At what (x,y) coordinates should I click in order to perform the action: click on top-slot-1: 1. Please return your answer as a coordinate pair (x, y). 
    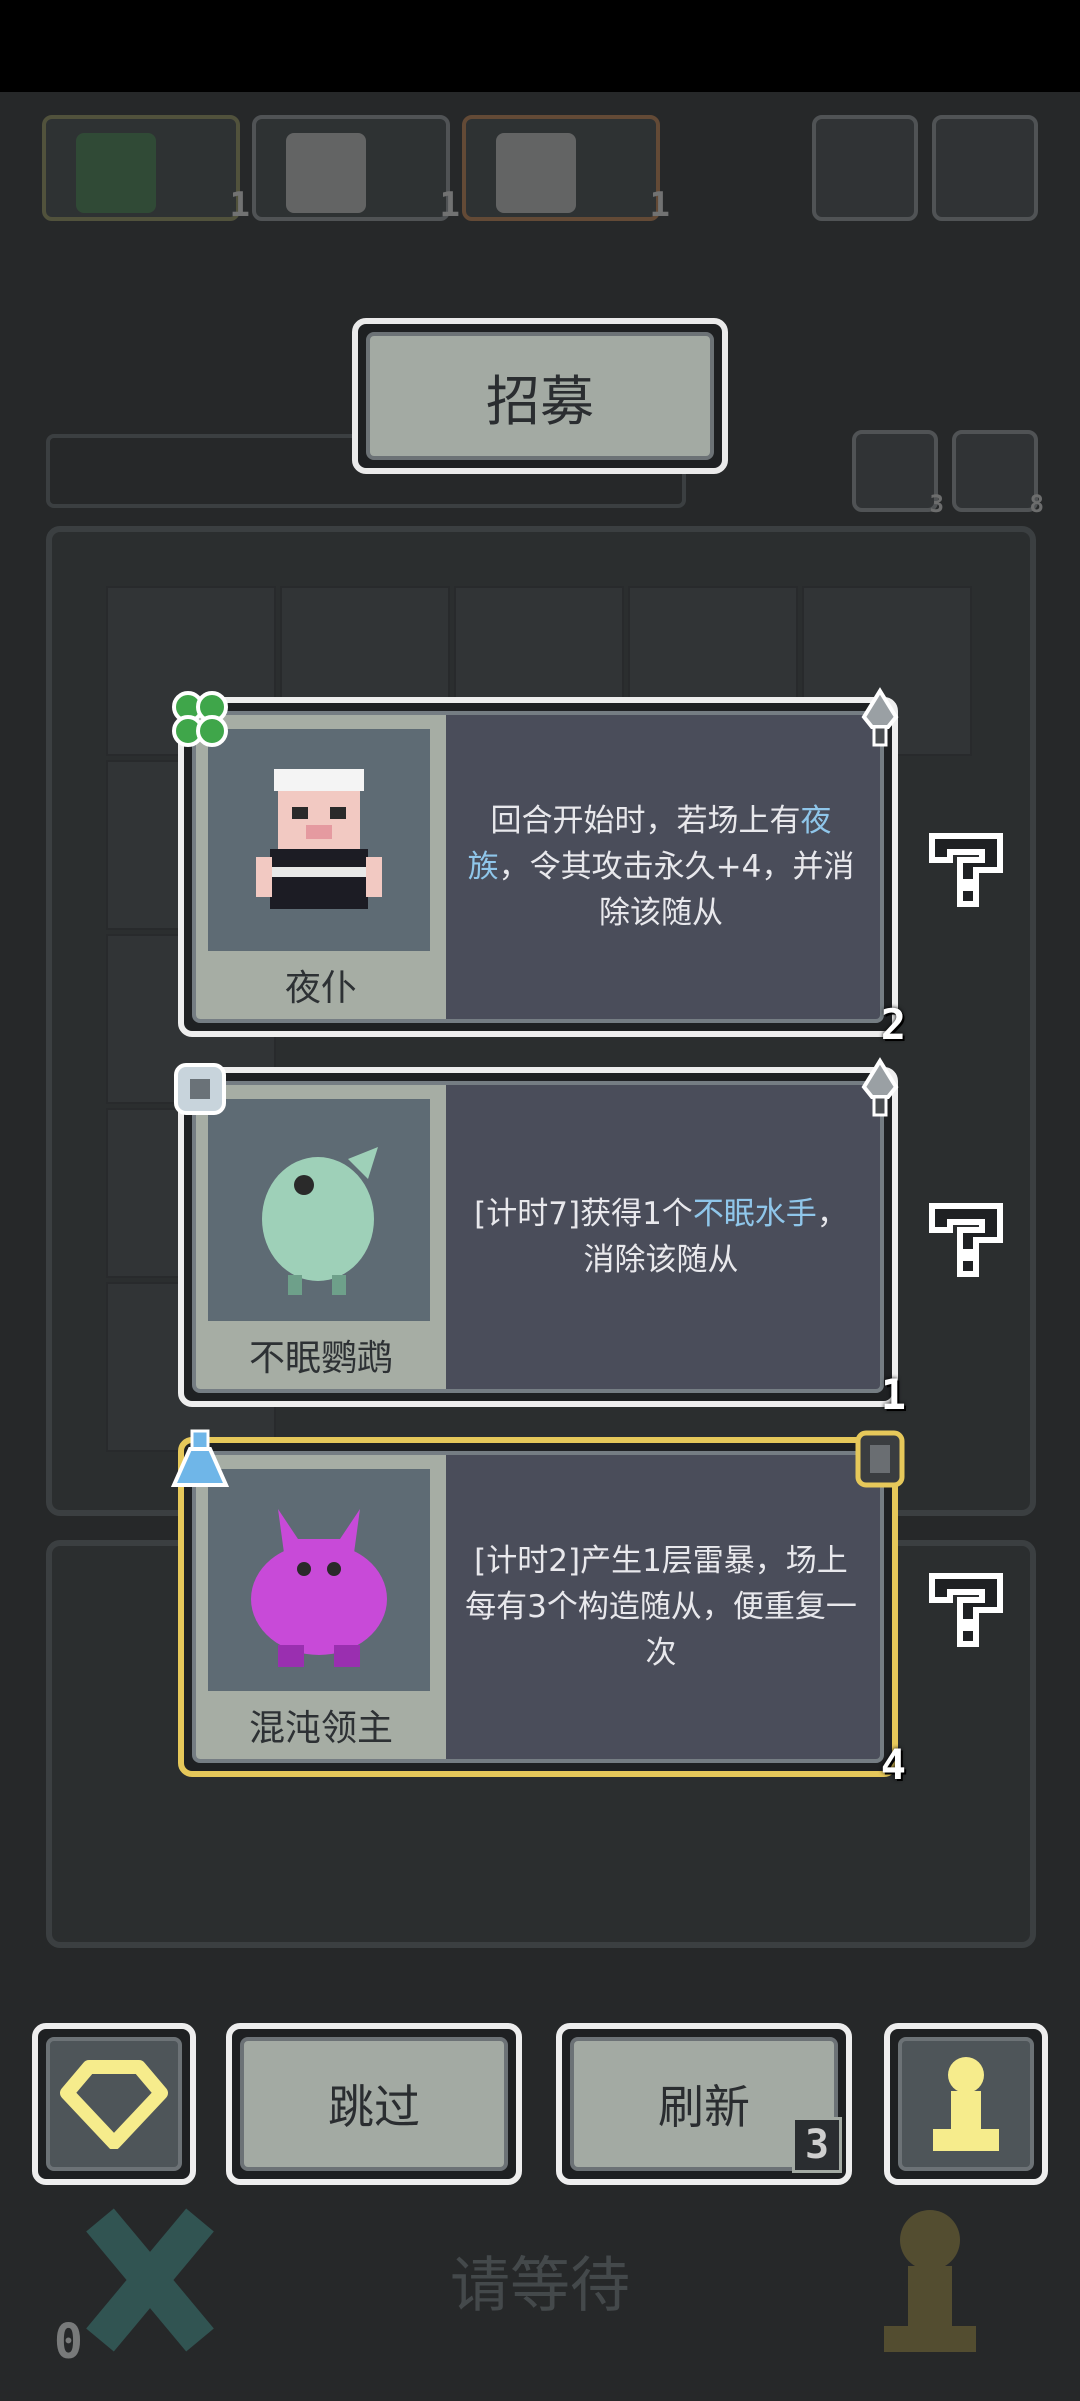
    Looking at the image, I should click on (146, 170).